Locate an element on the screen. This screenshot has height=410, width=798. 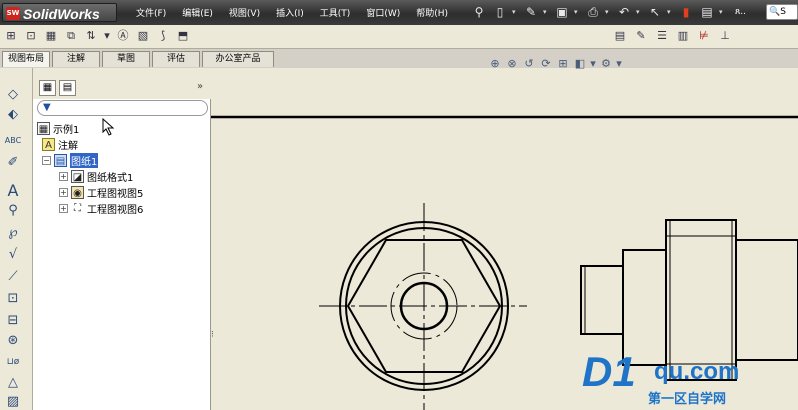
hole-callout-icon: ⊡ is located at coordinates (13, 299).